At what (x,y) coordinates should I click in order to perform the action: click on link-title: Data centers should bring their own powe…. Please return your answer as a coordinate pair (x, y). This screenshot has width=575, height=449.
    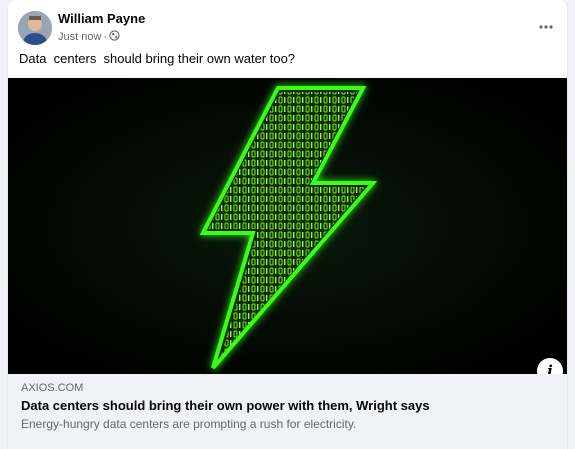
    Looking at the image, I should click on (225, 405).